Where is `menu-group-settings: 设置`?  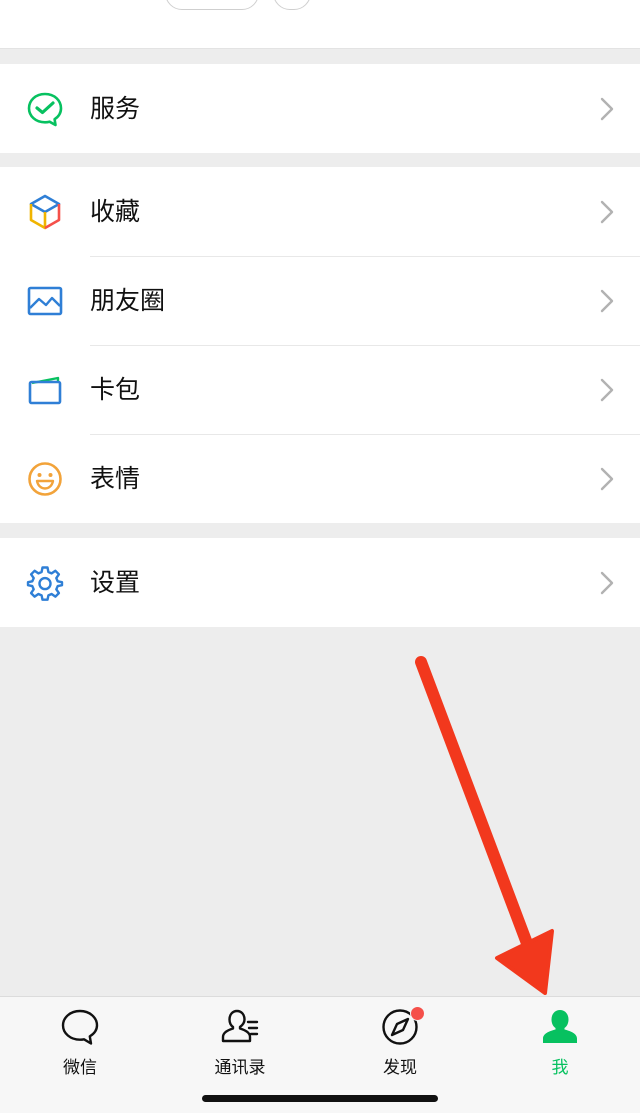 menu-group-settings: 设置 is located at coordinates (320, 582).